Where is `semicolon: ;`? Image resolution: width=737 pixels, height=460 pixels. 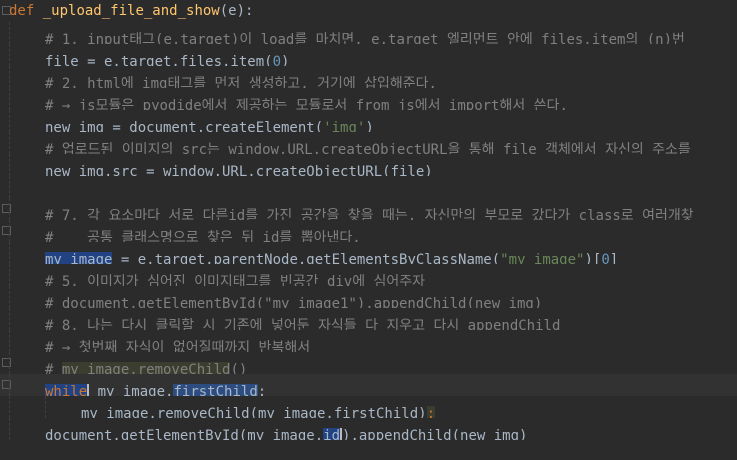 semicolon: ; is located at coordinates (431, 412).